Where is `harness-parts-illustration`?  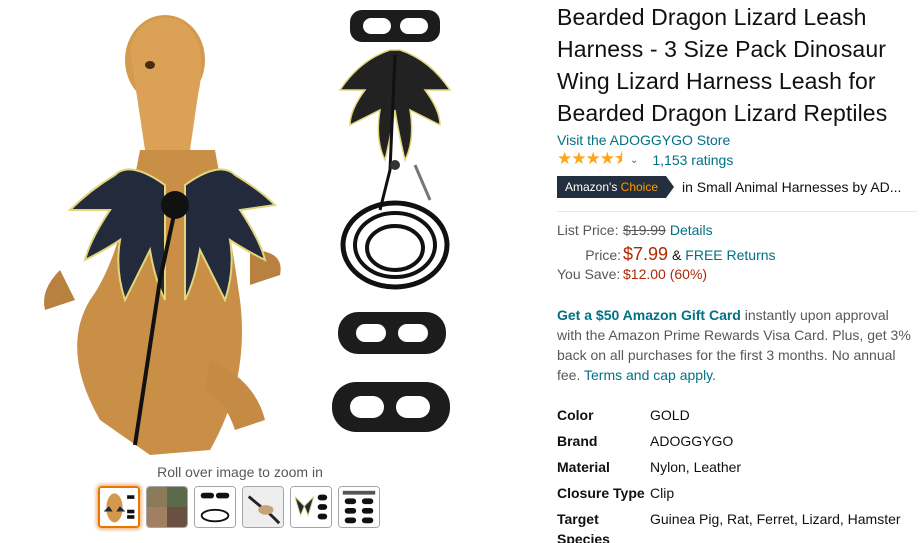 harness-parts-illustration is located at coordinates (392, 221).